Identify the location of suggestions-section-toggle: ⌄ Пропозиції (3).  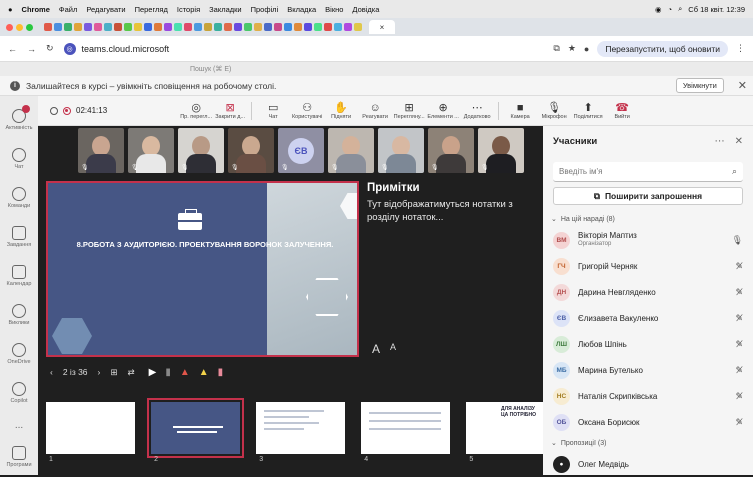
(648, 443).